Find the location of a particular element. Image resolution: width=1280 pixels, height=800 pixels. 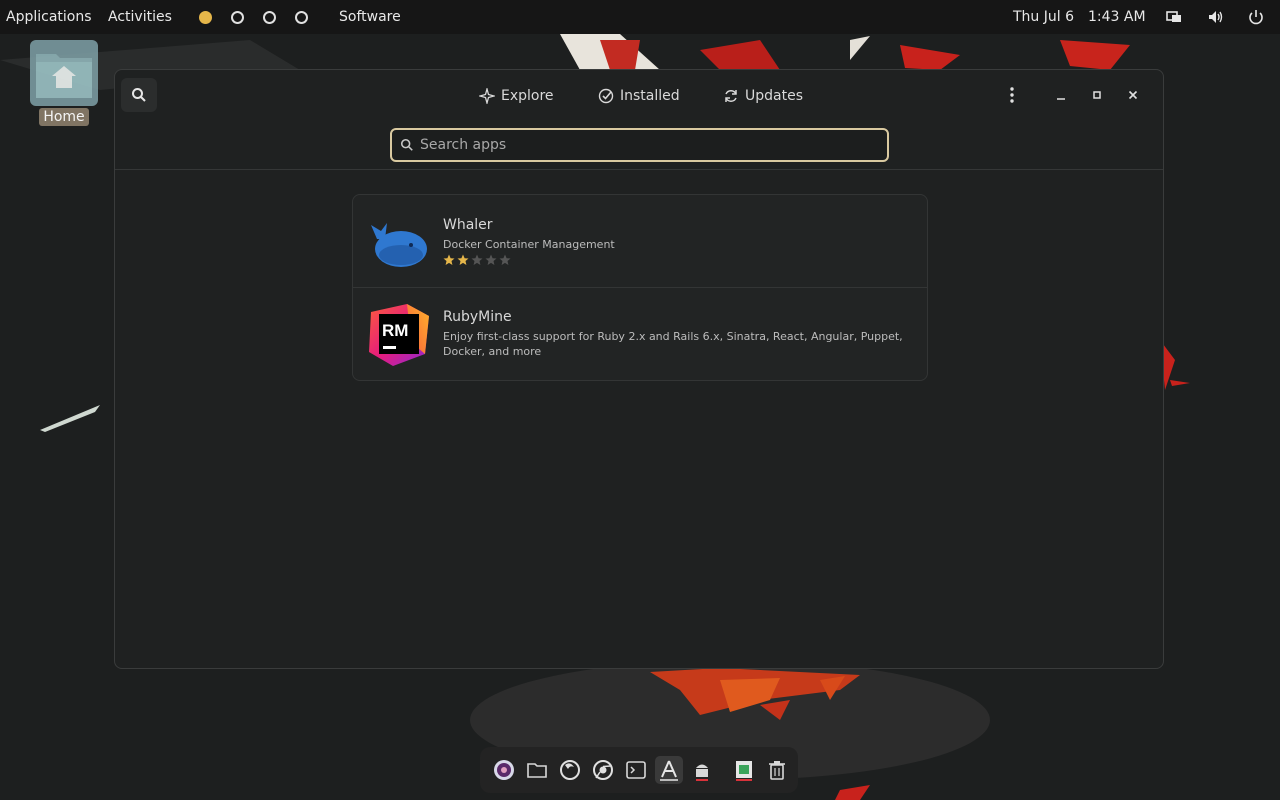

chrome-icon is located at coordinates (603, 770).